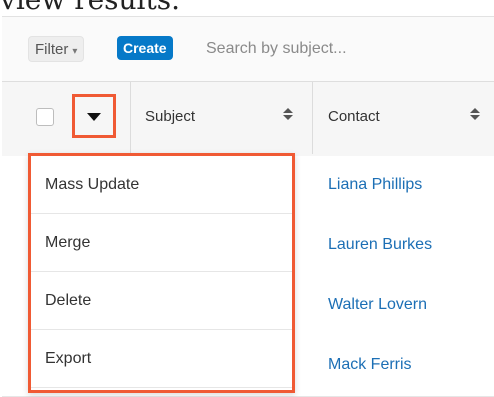 The height and width of the screenshot is (397, 494). What do you see at coordinates (161, 301) in the screenshot?
I see `menu-item-delete: Delete` at bounding box center [161, 301].